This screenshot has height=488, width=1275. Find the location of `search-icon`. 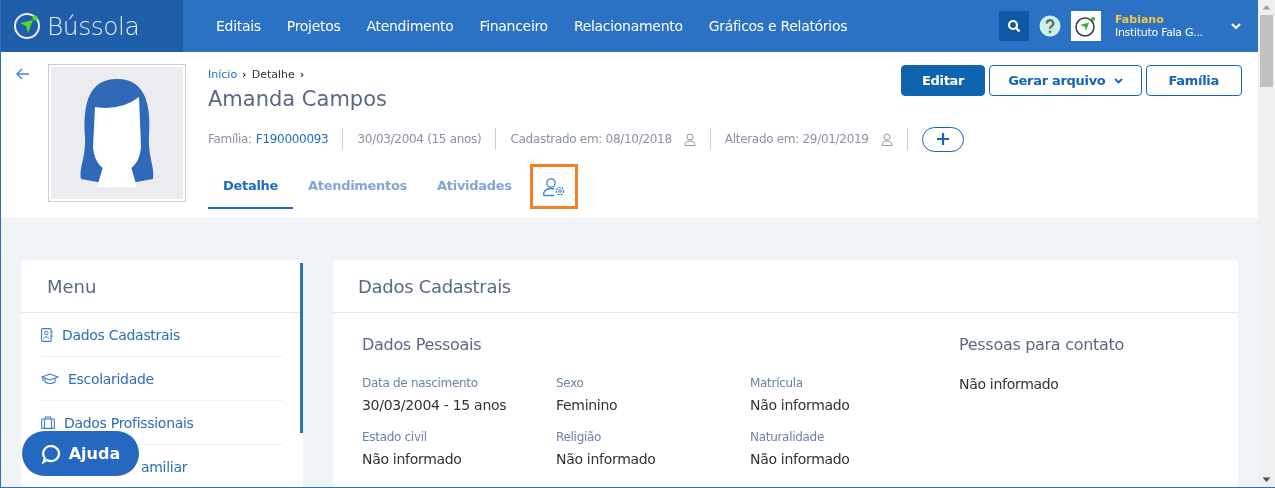

search-icon is located at coordinates (1014, 26).